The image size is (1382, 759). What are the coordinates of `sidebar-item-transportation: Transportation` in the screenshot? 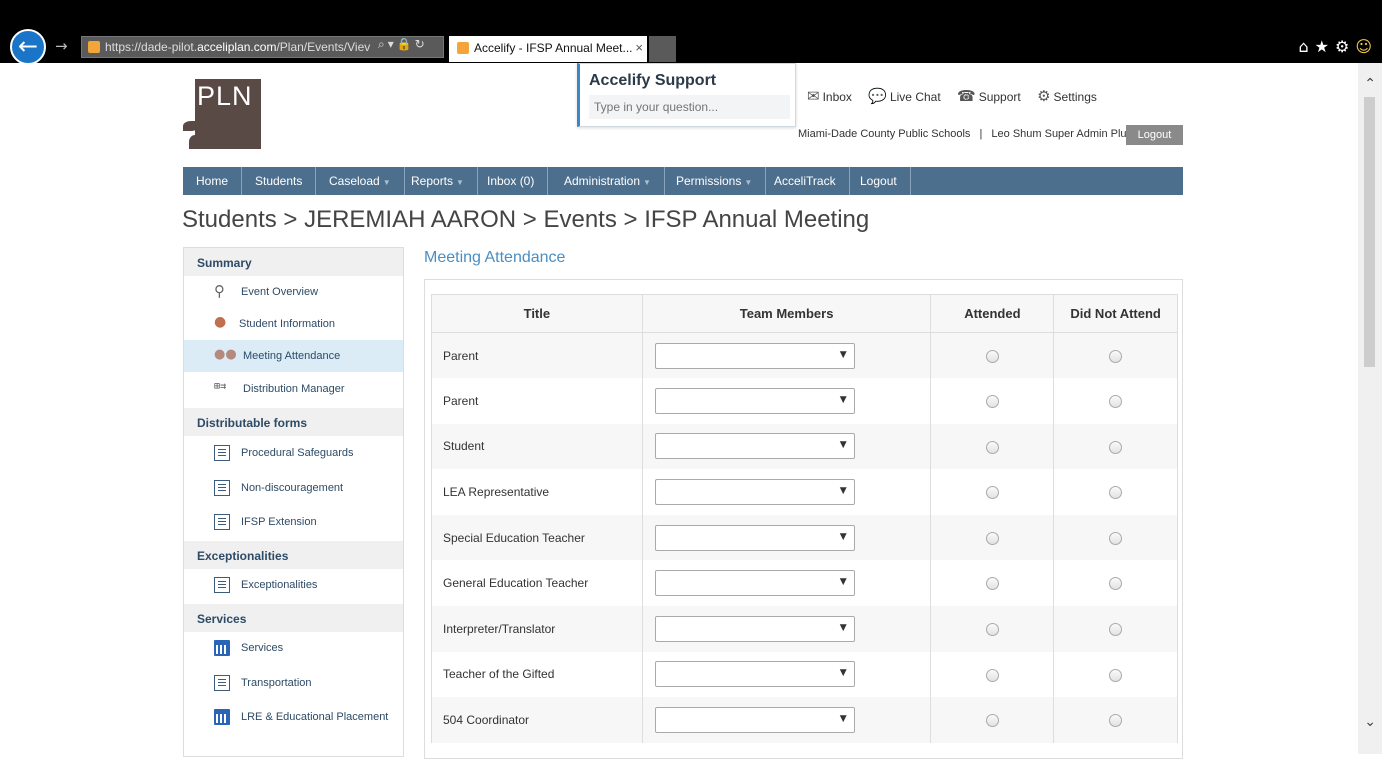 It's located at (293, 683).